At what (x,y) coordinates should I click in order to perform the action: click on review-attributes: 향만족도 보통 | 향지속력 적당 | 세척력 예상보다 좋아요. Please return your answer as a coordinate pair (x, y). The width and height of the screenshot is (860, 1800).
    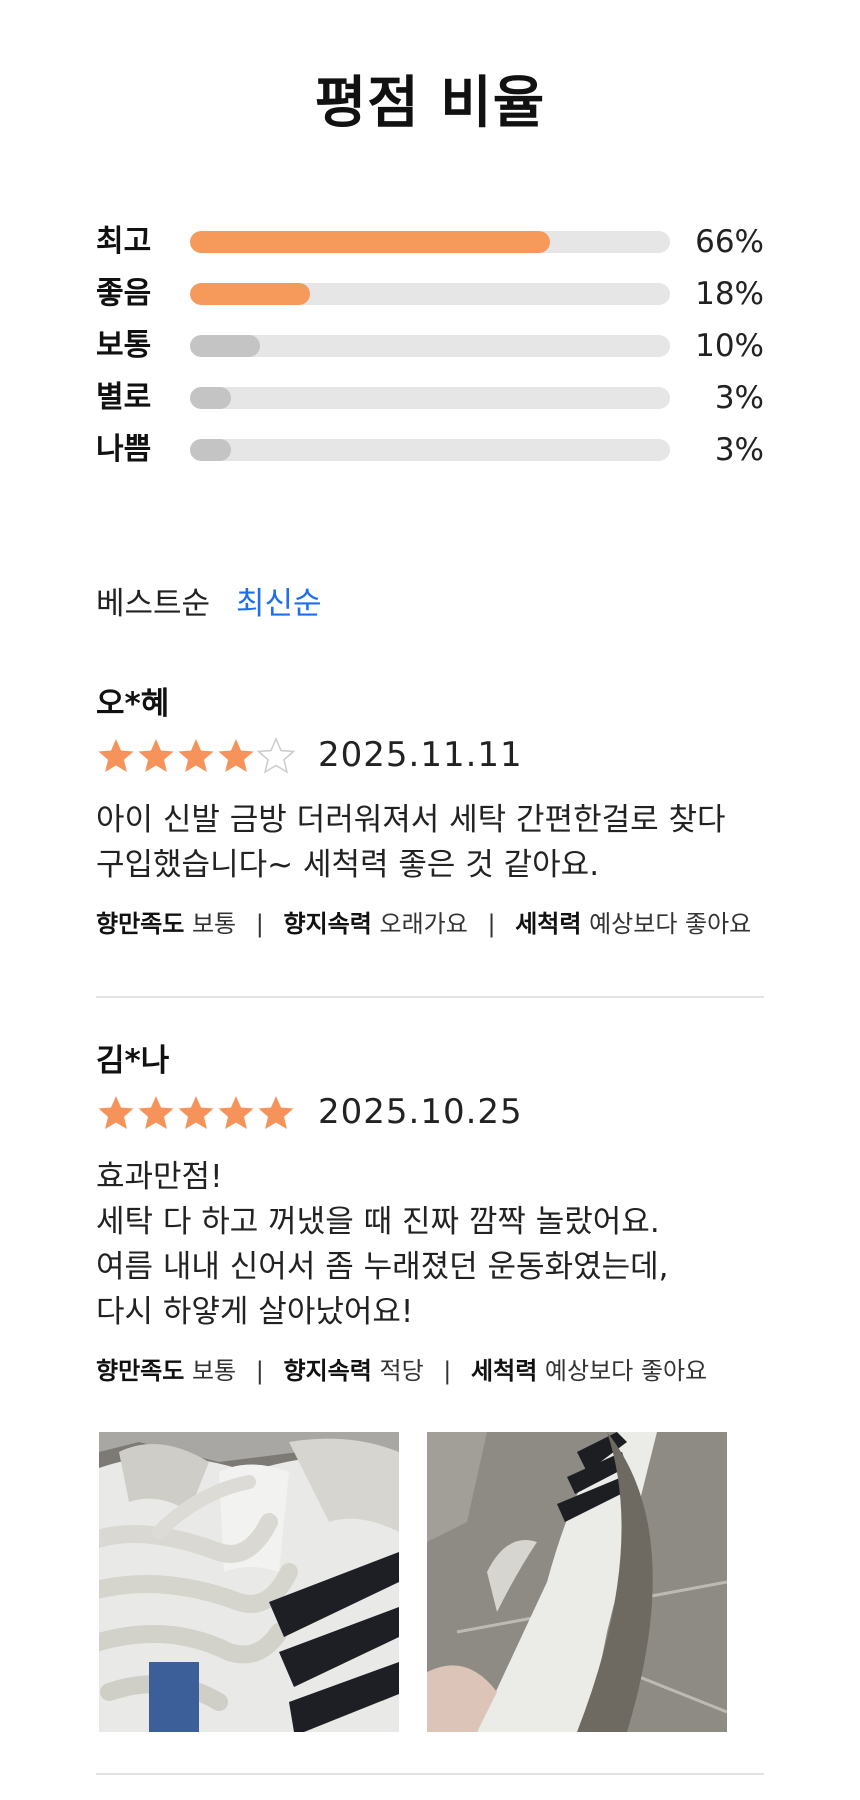
    Looking at the image, I should click on (430, 1371).